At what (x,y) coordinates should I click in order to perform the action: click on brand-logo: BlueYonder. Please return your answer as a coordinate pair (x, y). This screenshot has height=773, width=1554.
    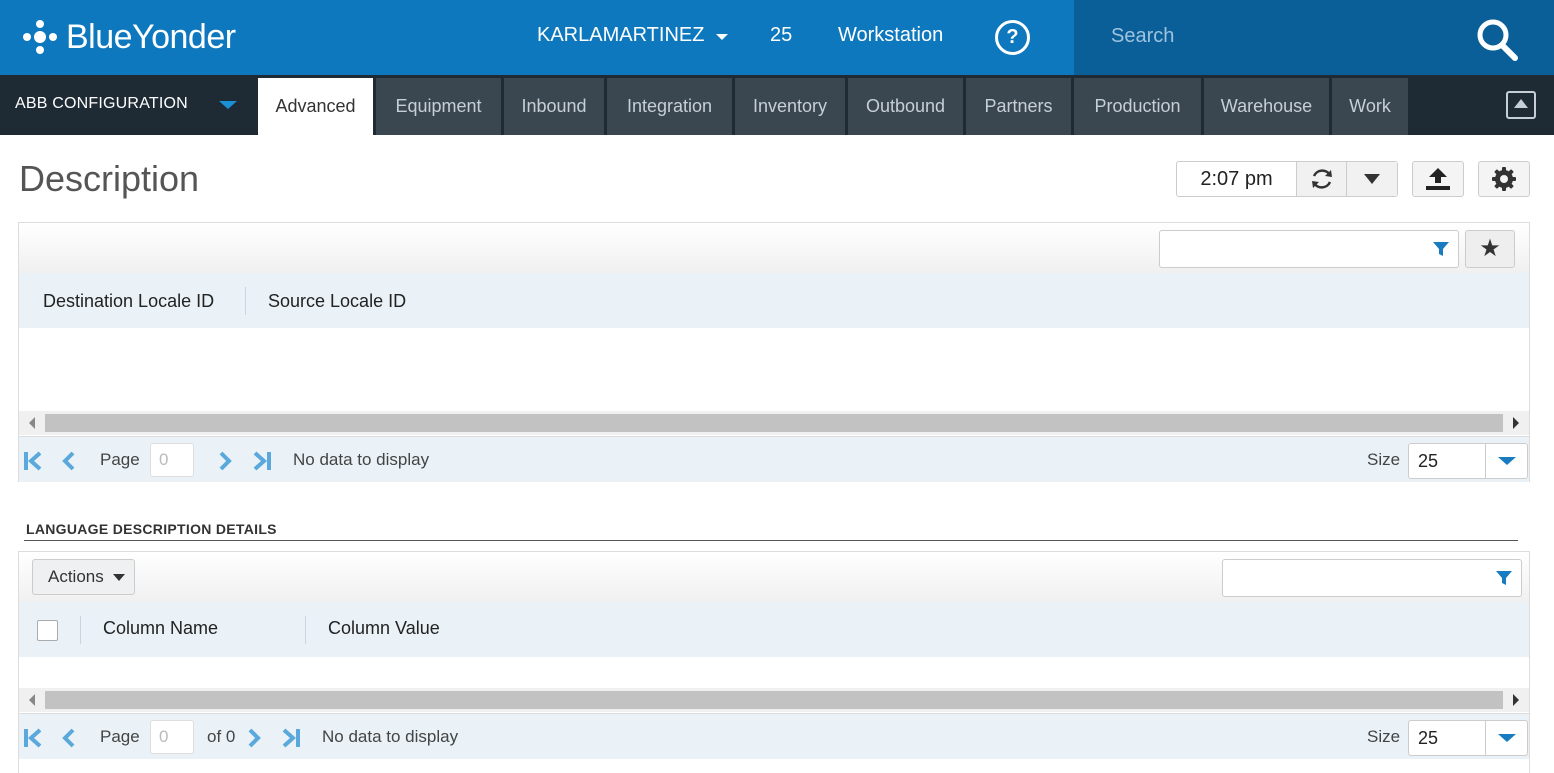
    Looking at the image, I should click on (129, 37).